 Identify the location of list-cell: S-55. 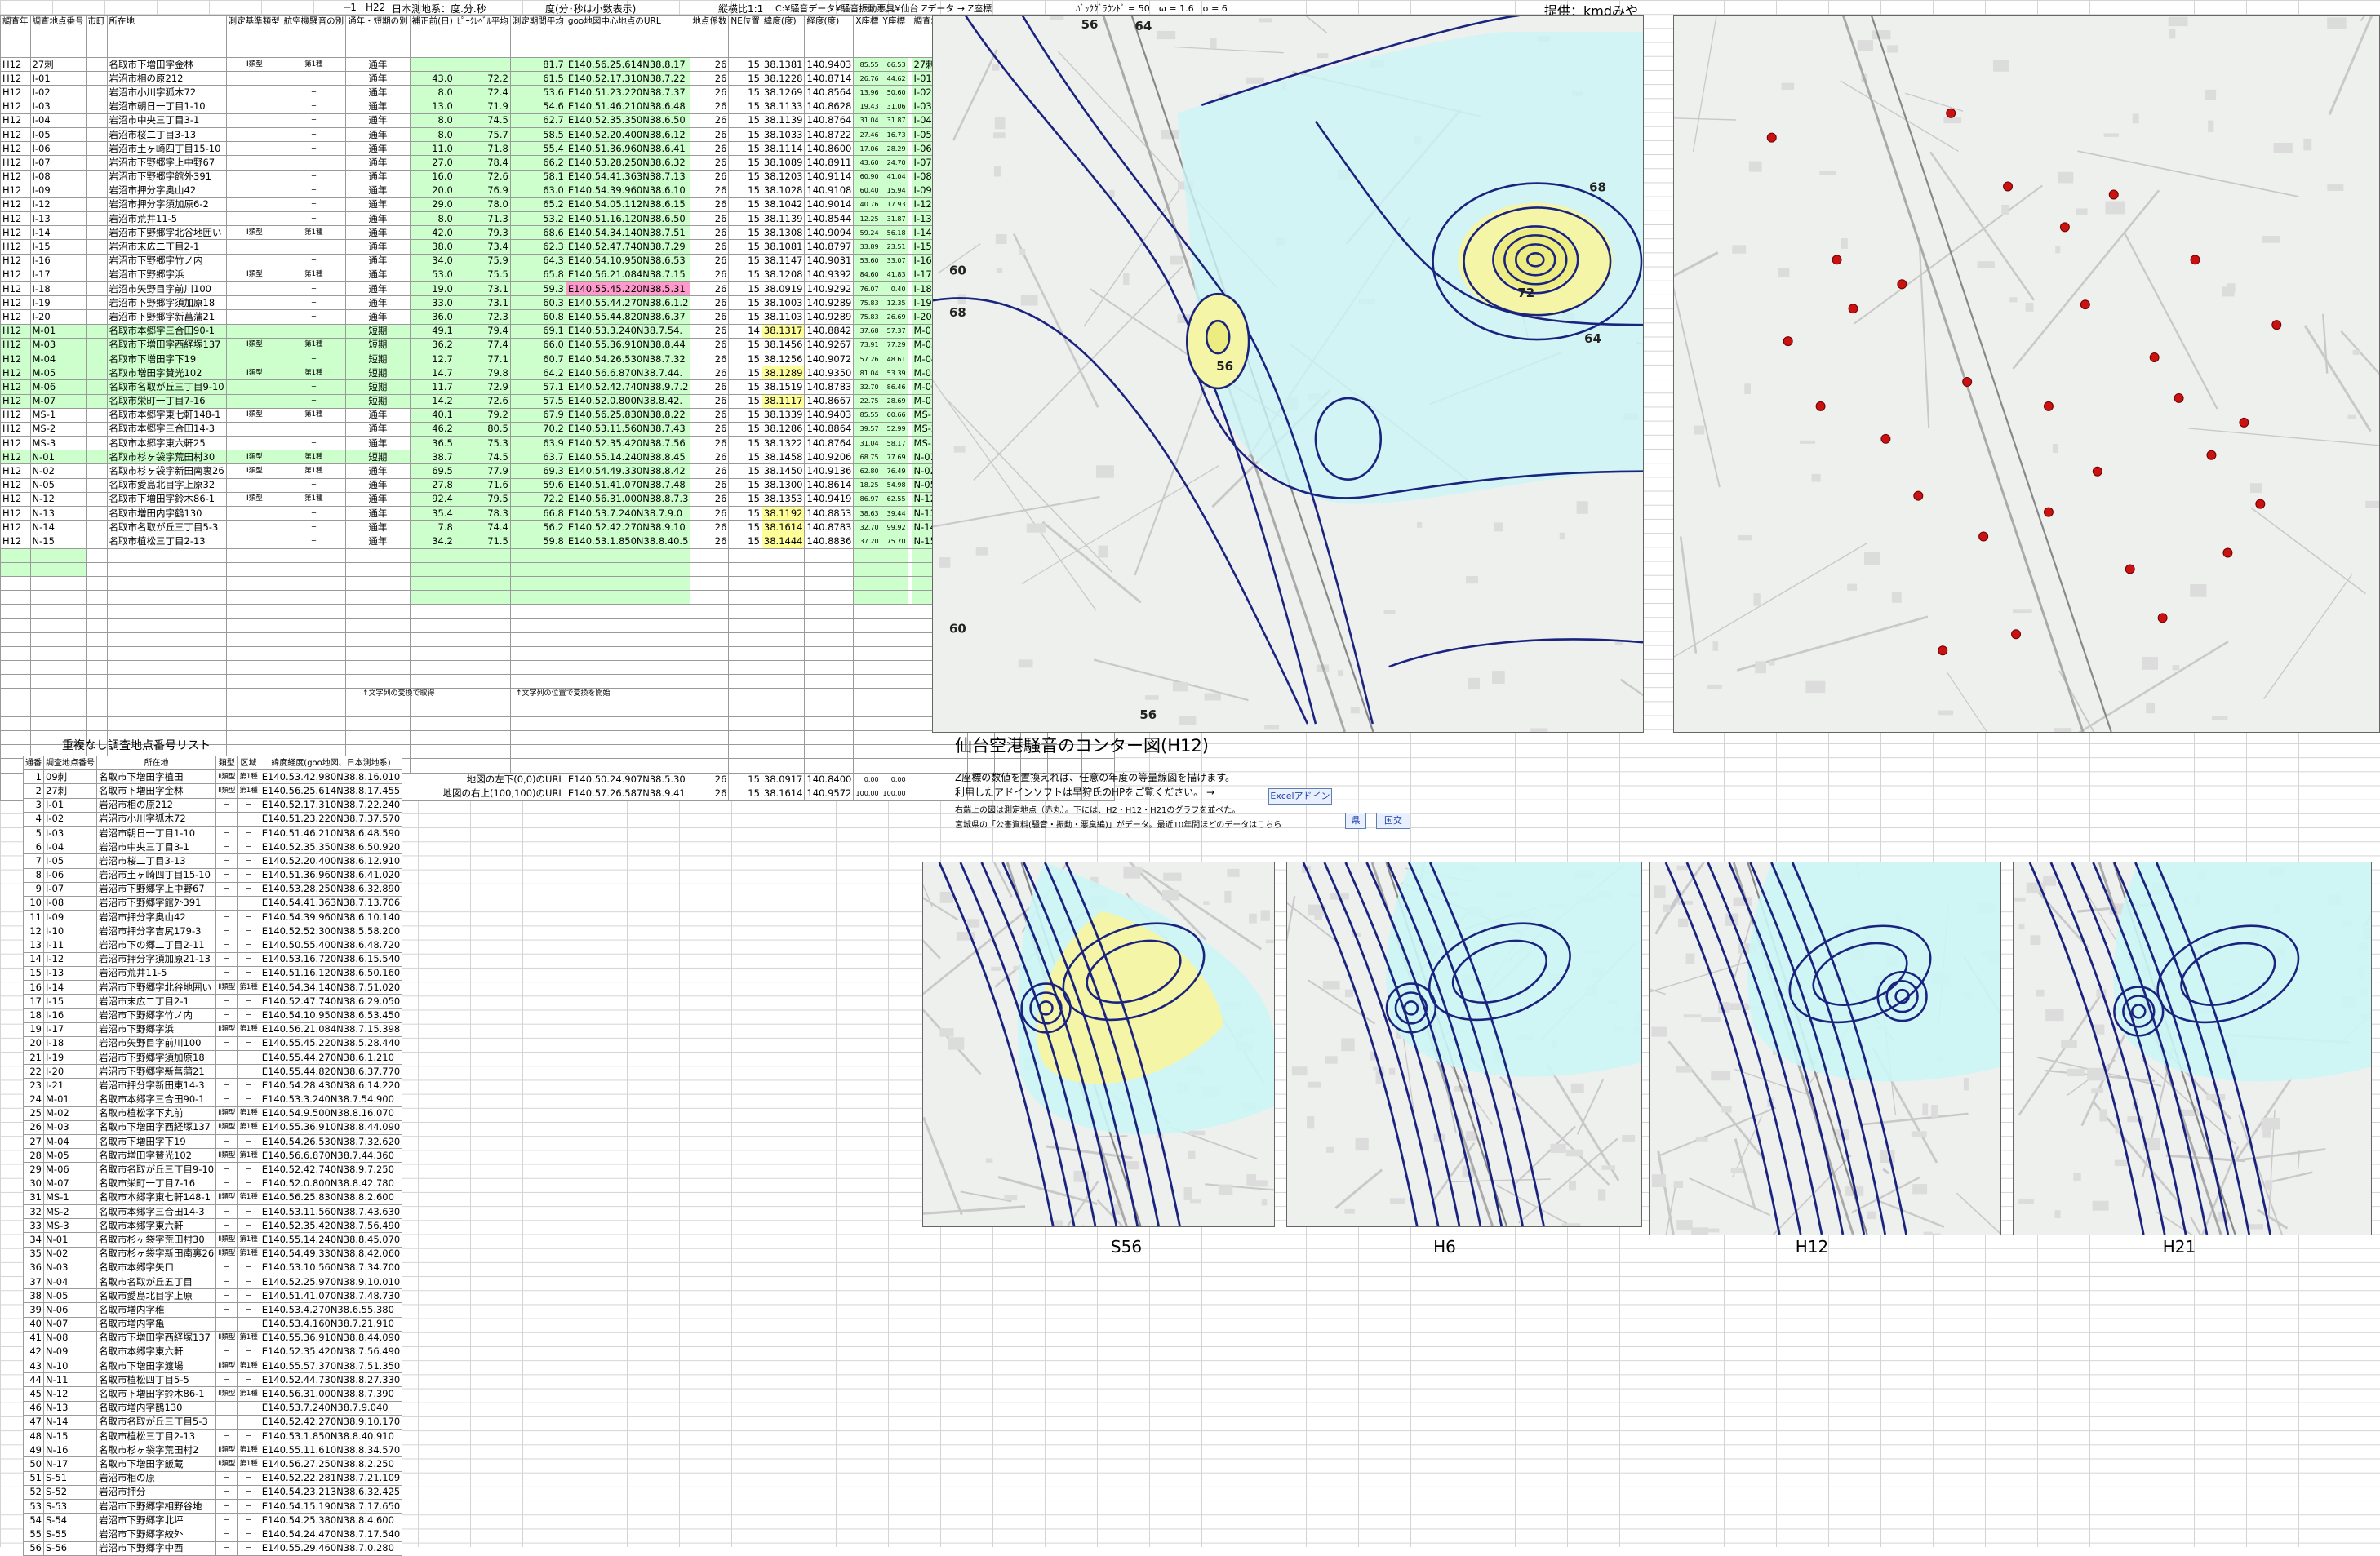
(70, 1534).